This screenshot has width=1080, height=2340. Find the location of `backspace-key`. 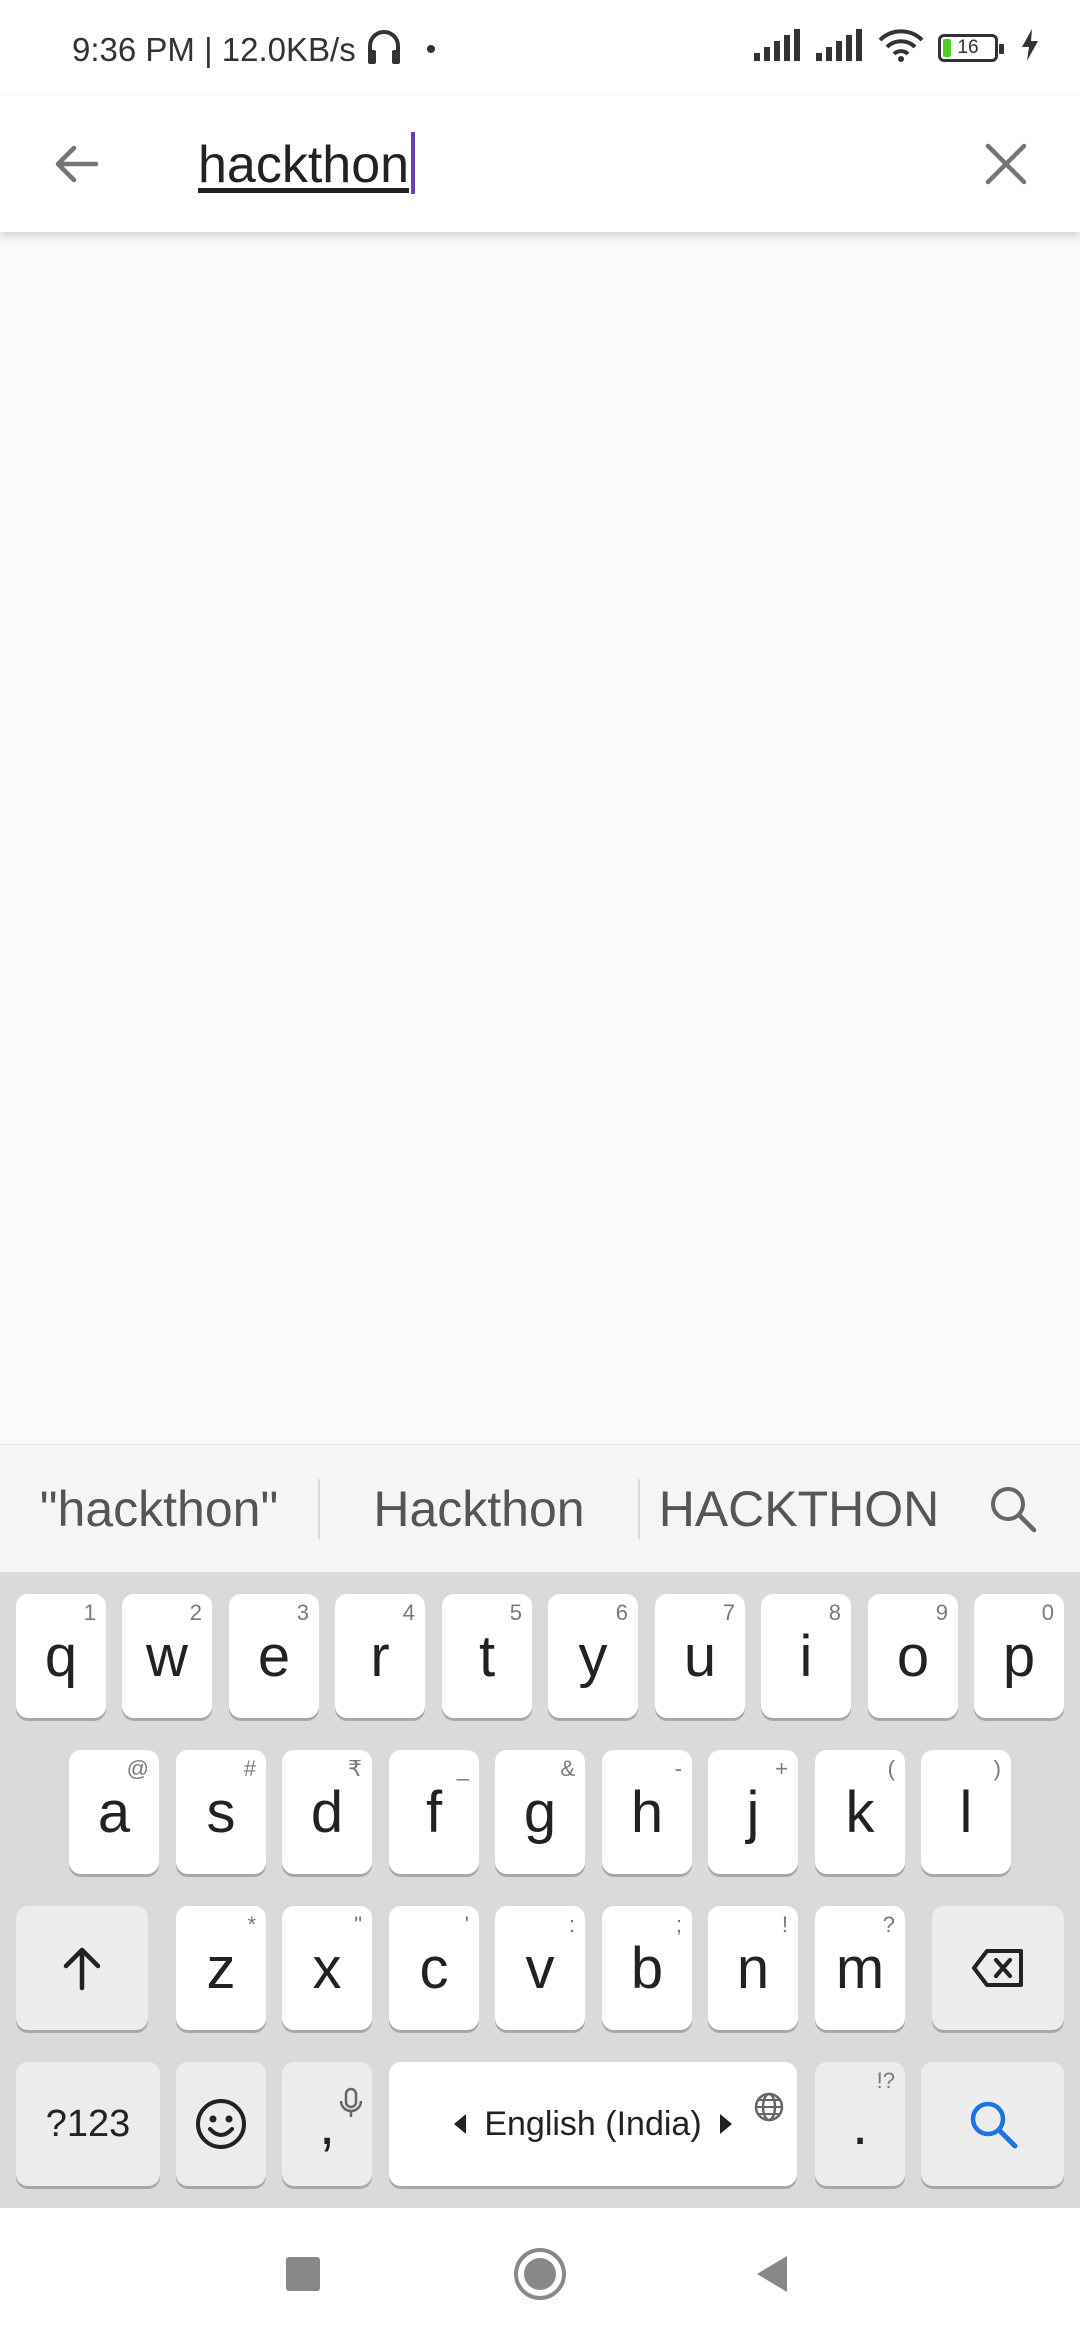

backspace-key is located at coordinates (998, 1968).